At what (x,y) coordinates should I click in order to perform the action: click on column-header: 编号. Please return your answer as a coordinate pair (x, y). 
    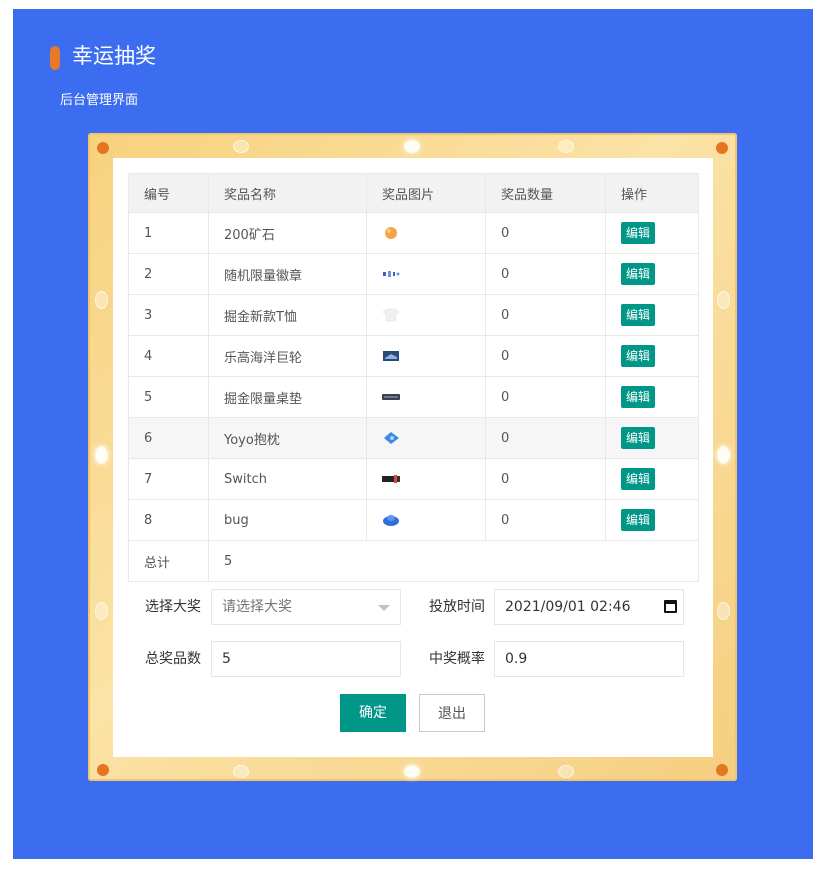
    Looking at the image, I should click on (168, 193).